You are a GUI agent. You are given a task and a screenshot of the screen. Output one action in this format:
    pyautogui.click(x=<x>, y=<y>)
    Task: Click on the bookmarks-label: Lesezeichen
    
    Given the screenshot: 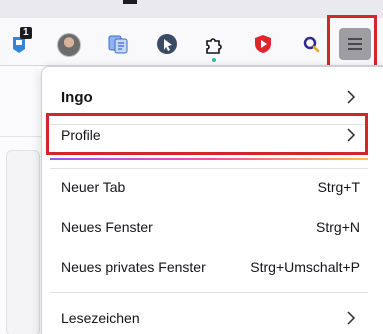 What is the action you would take?
    pyautogui.click(x=100, y=318)
    